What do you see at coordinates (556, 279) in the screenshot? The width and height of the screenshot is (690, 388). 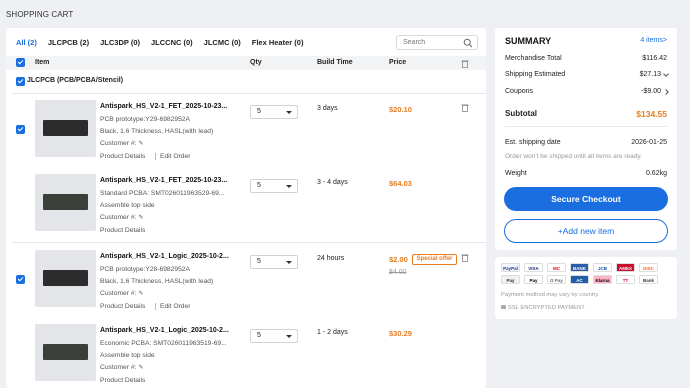 I see `payment-logo-icon: G Pay` at bounding box center [556, 279].